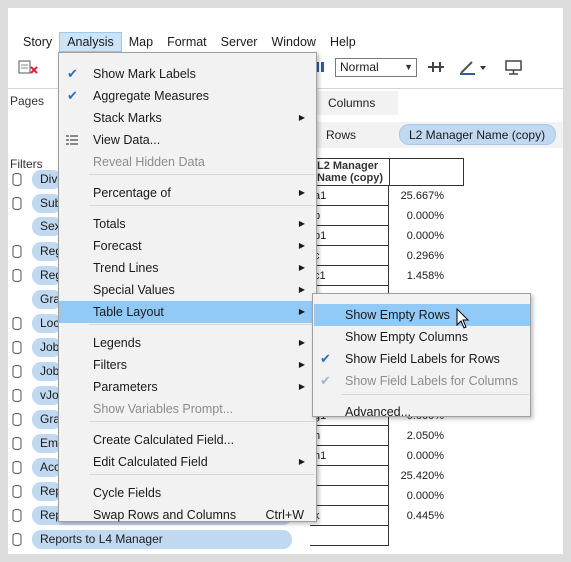 This screenshot has width=571, height=562. What do you see at coordinates (349, 216) in the screenshot?
I see `row-header-cell: b` at bounding box center [349, 216].